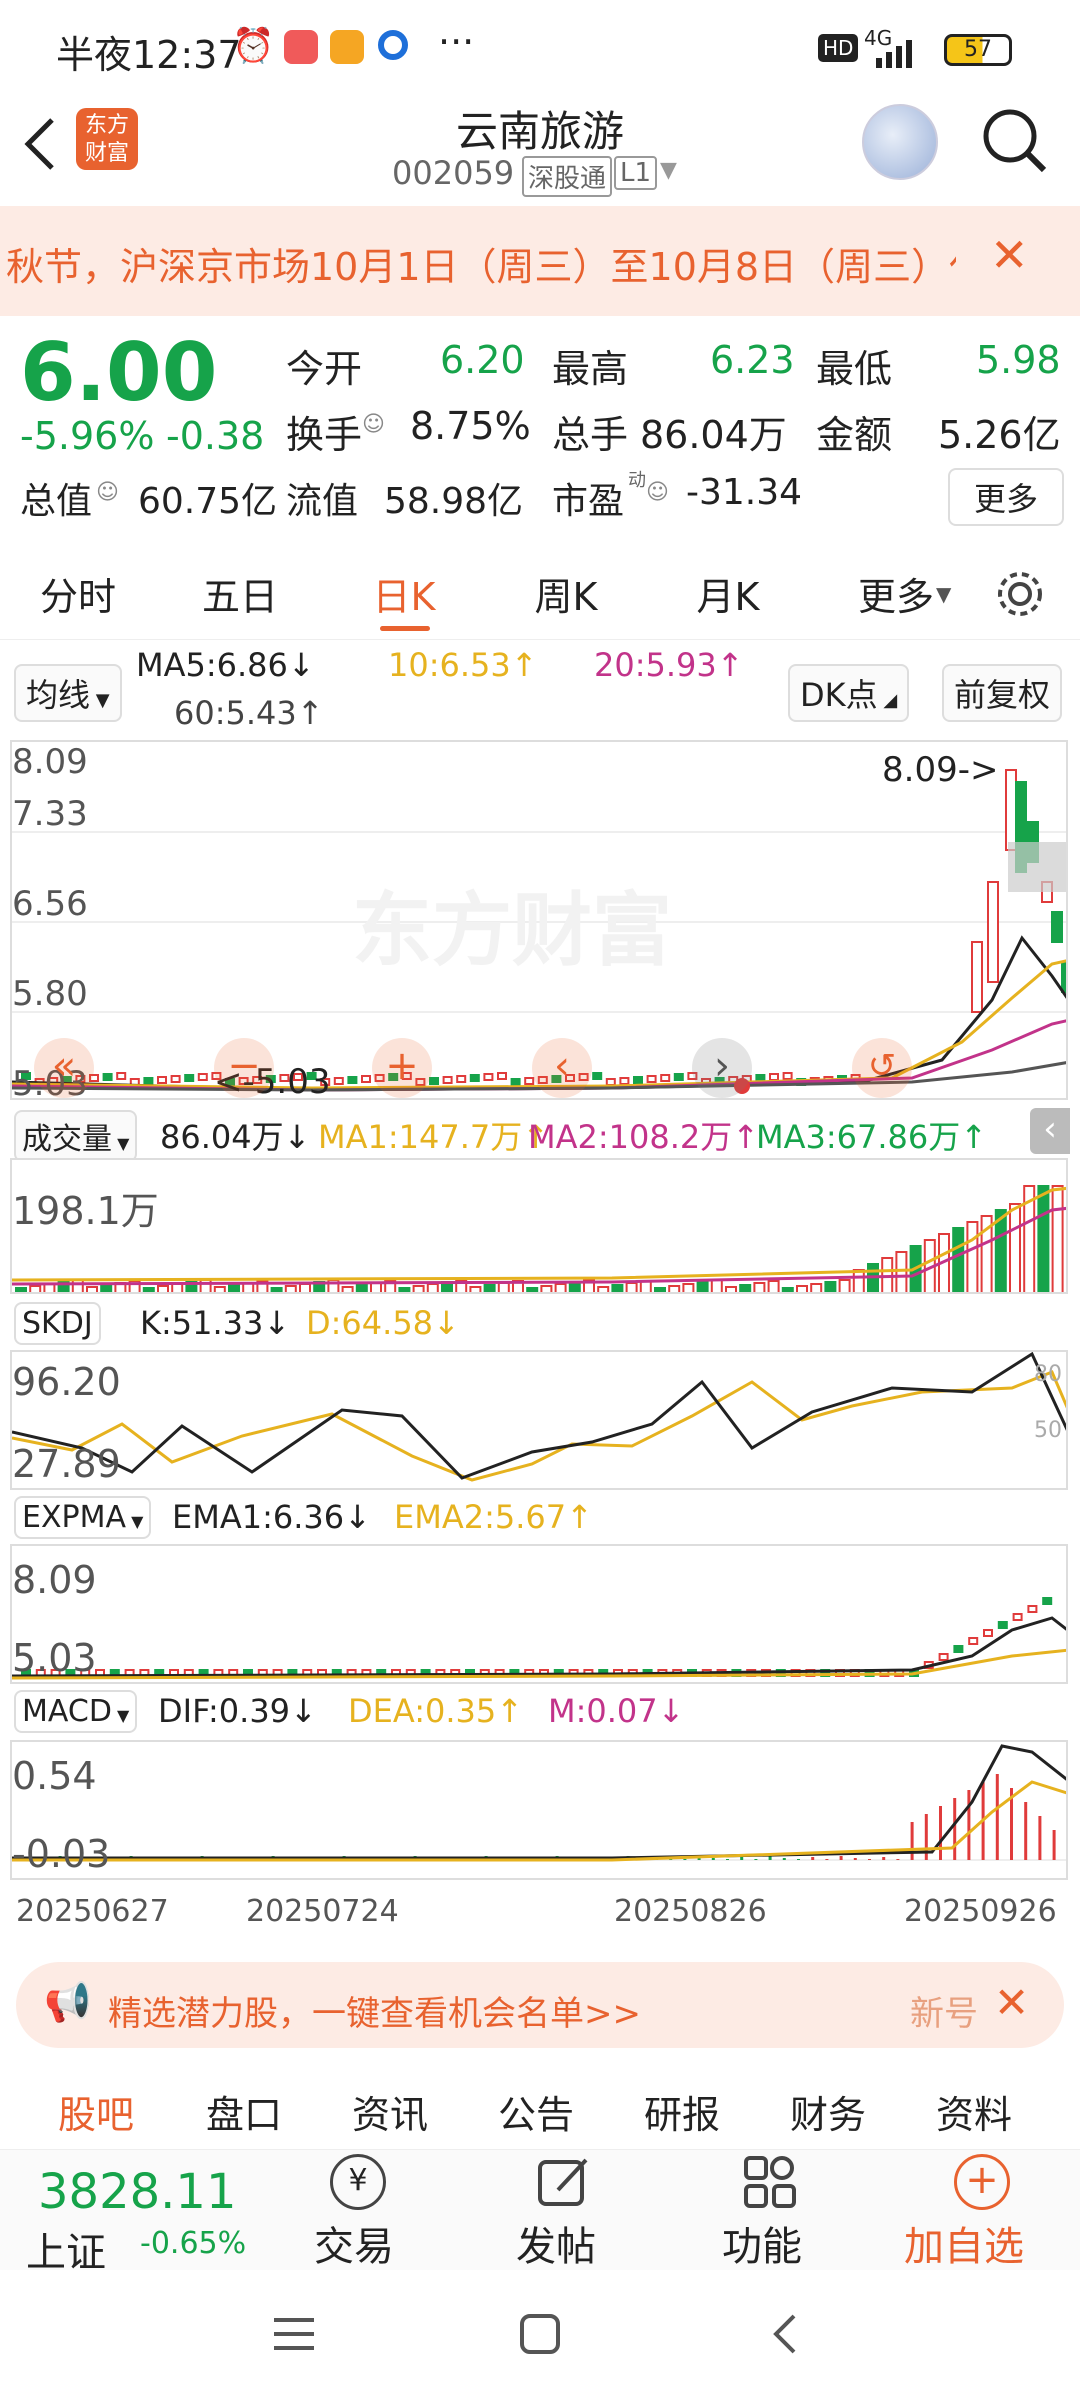 This screenshot has height=2400, width=1080. What do you see at coordinates (404, 593) in the screenshot?
I see `tab-daily: 日K` at bounding box center [404, 593].